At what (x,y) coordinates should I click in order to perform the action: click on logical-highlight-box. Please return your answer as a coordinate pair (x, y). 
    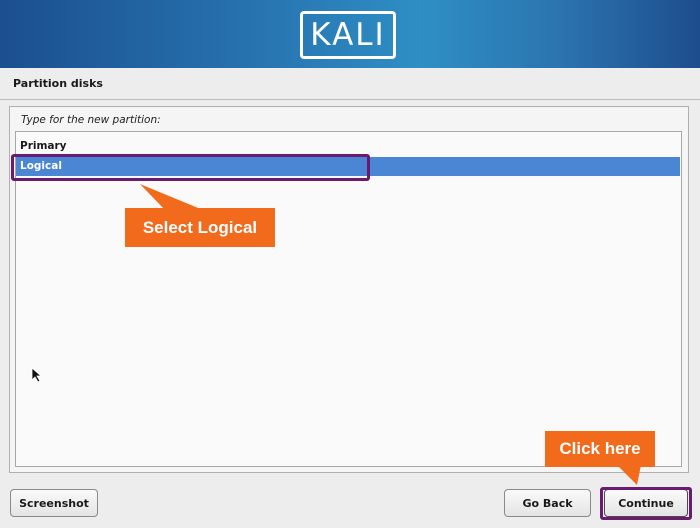
    Looking at the image, I should click on (190, 167).